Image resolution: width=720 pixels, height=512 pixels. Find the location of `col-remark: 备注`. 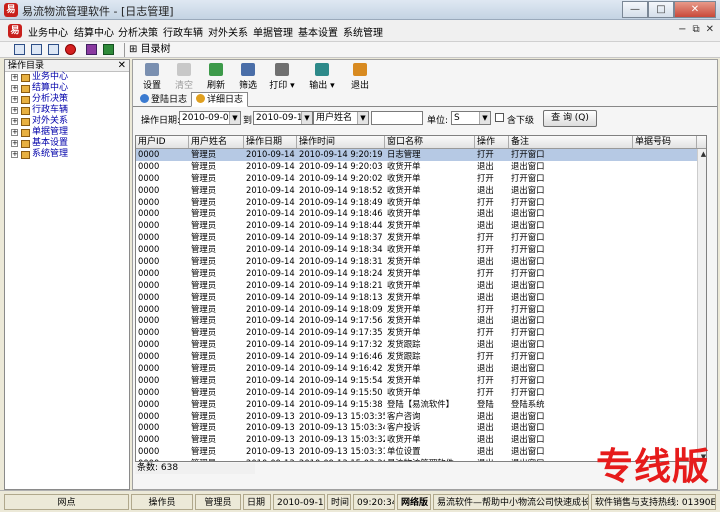

col-remark: 备注 is located at coordinates (571, 142).